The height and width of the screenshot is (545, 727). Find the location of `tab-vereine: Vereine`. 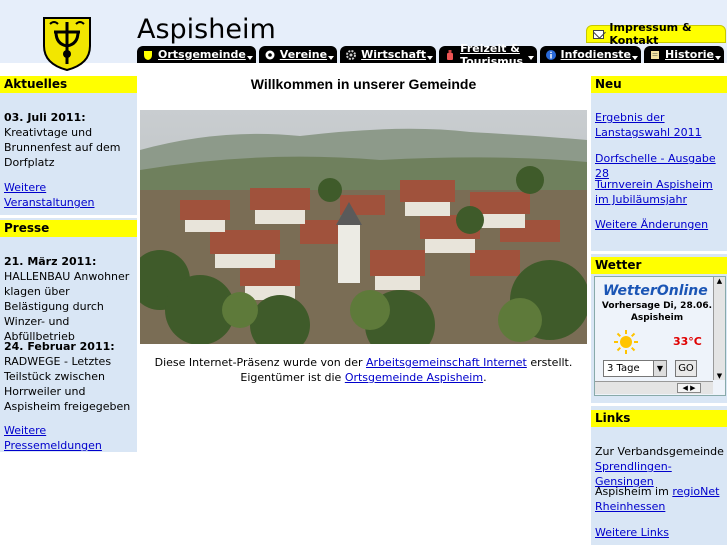

tab-vereine: Vereine is located at coordinates (298, 54).